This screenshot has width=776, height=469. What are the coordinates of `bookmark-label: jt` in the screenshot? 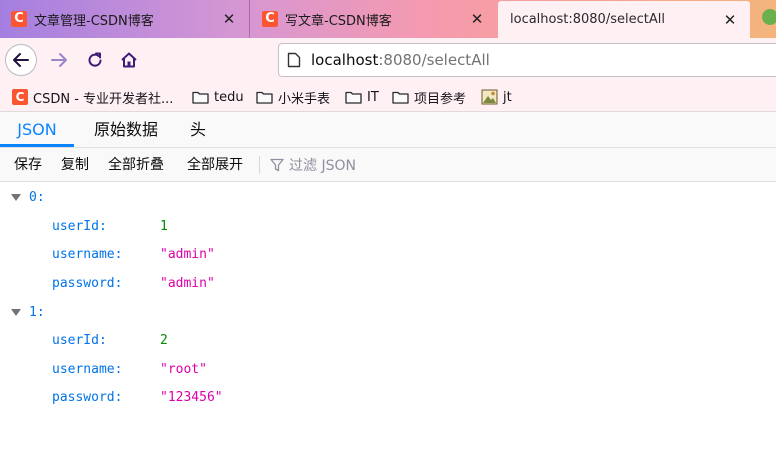 It's located at (507, 97).